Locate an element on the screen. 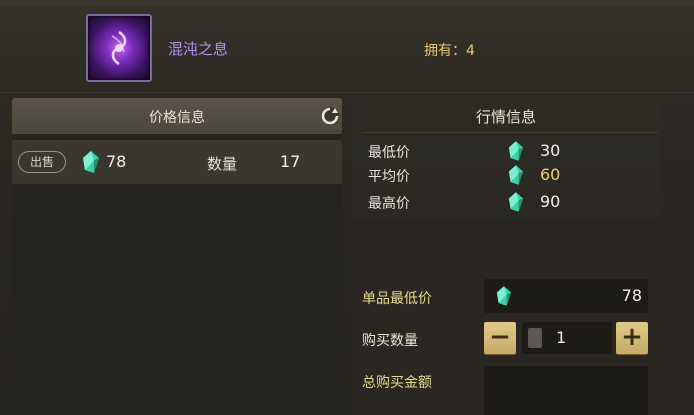  minus-icon: − is located at coordinates (500, 337).